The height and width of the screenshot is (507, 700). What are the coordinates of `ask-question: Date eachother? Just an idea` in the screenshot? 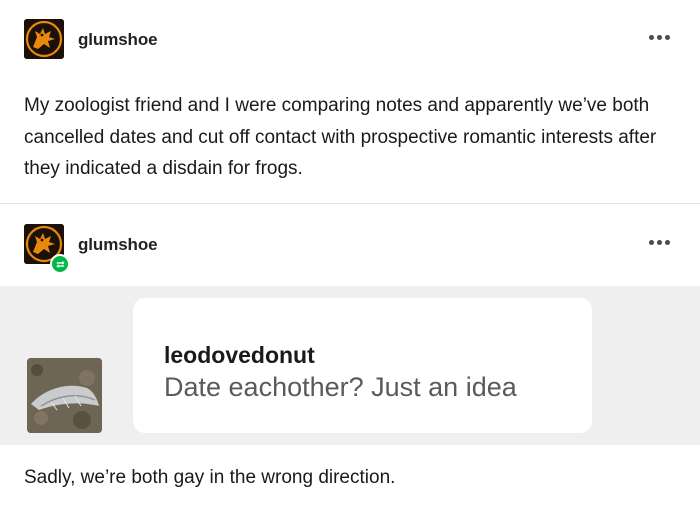 It's located at (340, 387).